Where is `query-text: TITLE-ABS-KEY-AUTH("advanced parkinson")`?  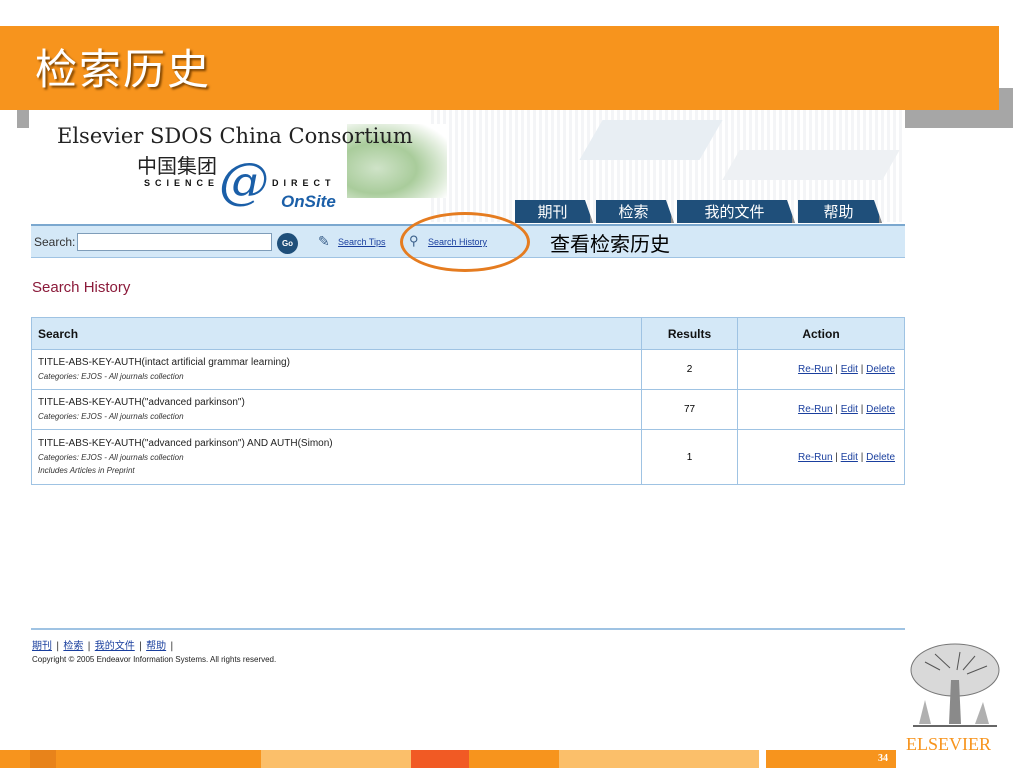 query-text: TITLE-ABS-KEY-AUTH("advanced parkinson") is located at coordinates (141, 402).